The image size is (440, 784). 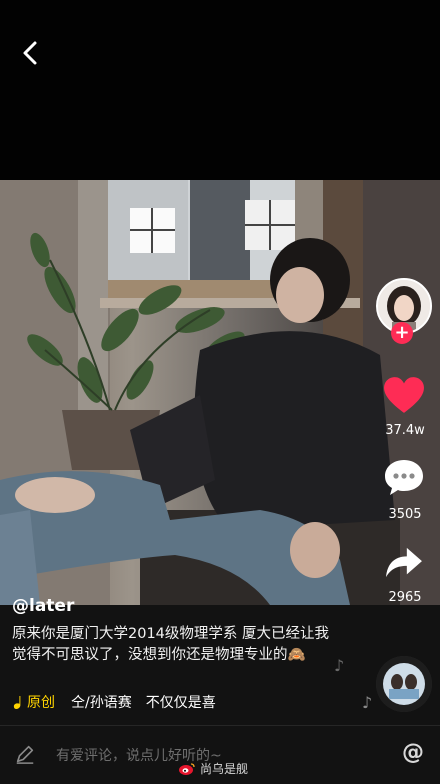 I want to click on album-cover, so click(x=404, y=684).